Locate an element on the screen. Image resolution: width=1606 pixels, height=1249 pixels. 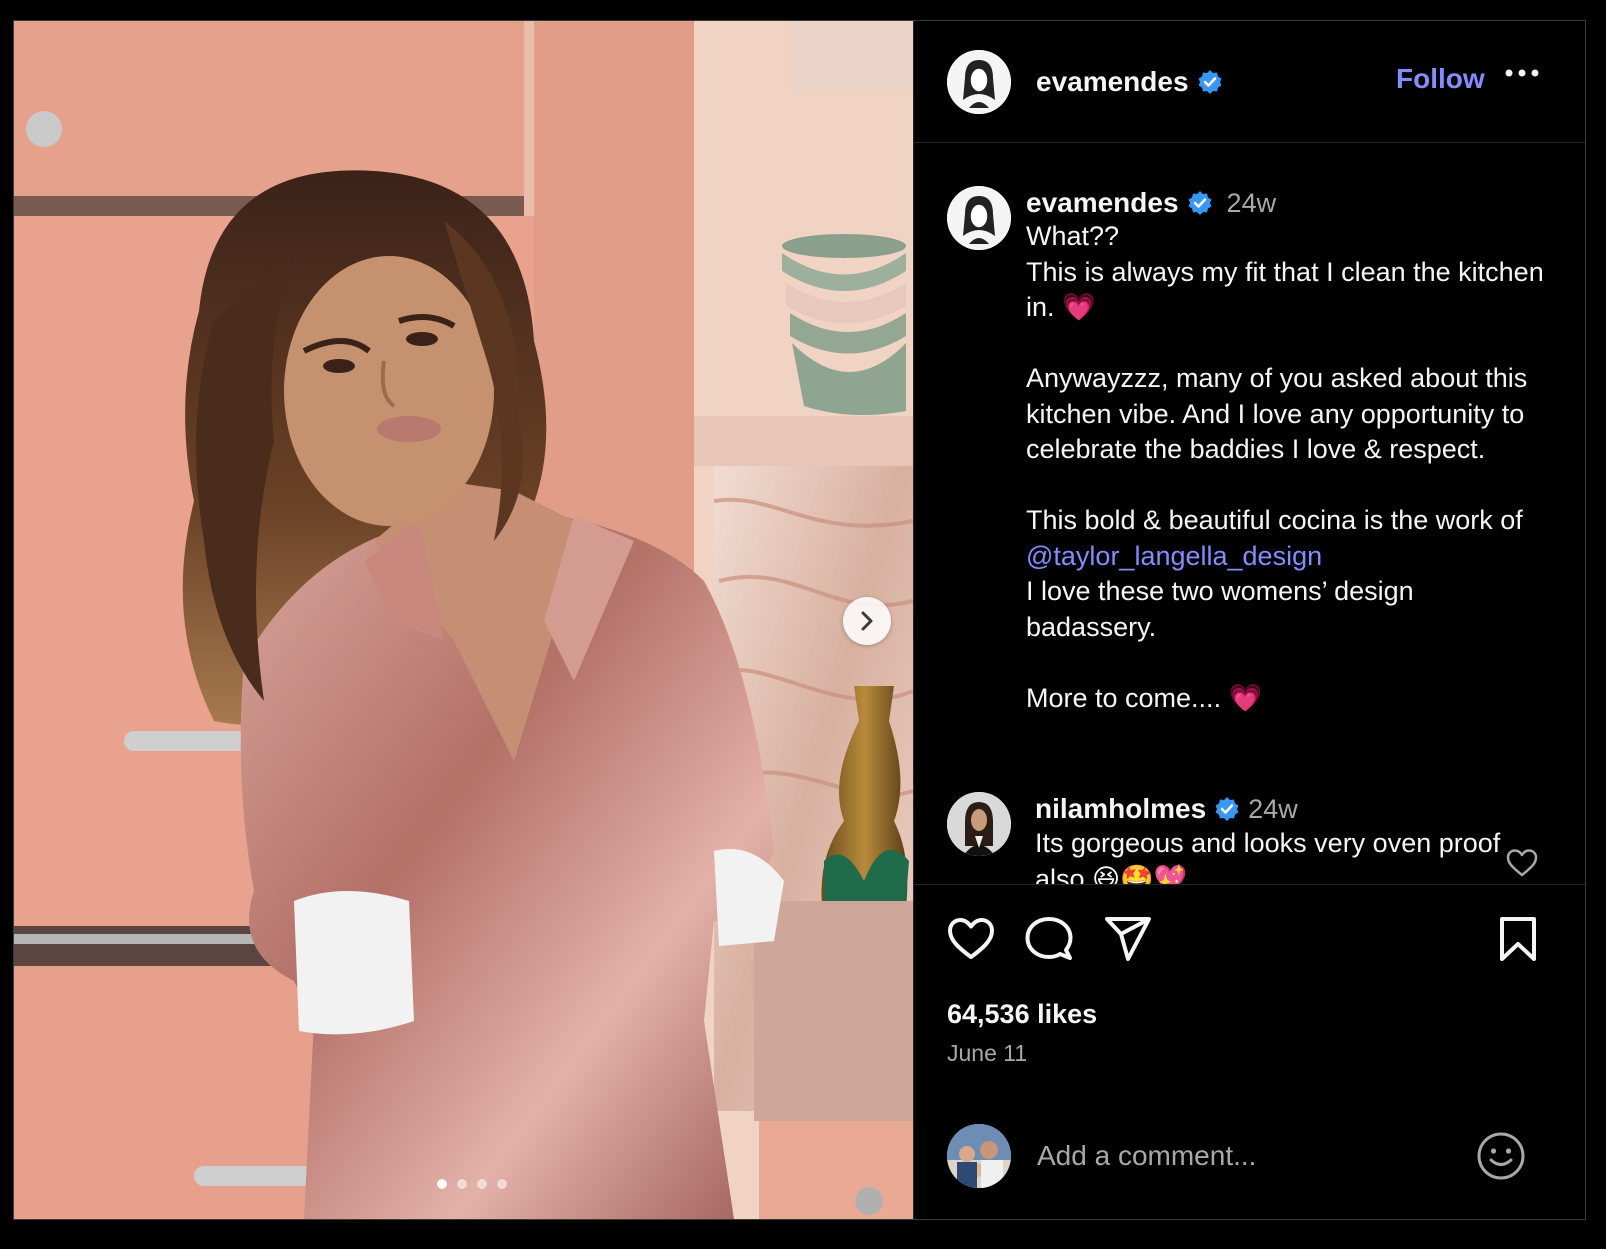
more-horizontal-icon is located at coordinates (1522, 73).